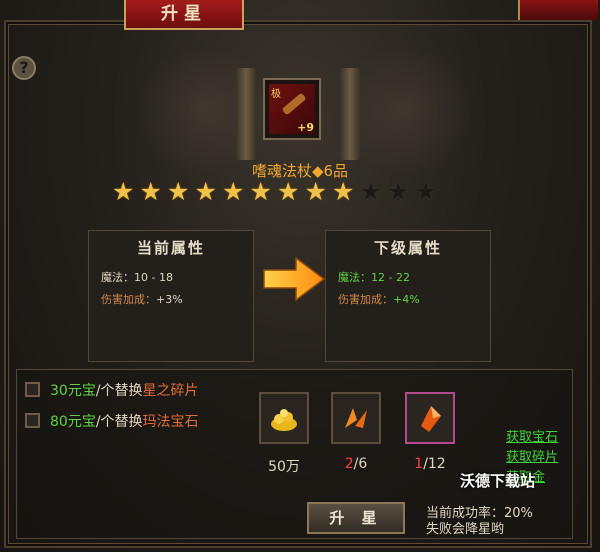 The height and width of the screenshot is (552, 600). I want to click on shard-material-slot, so click(356, 418).